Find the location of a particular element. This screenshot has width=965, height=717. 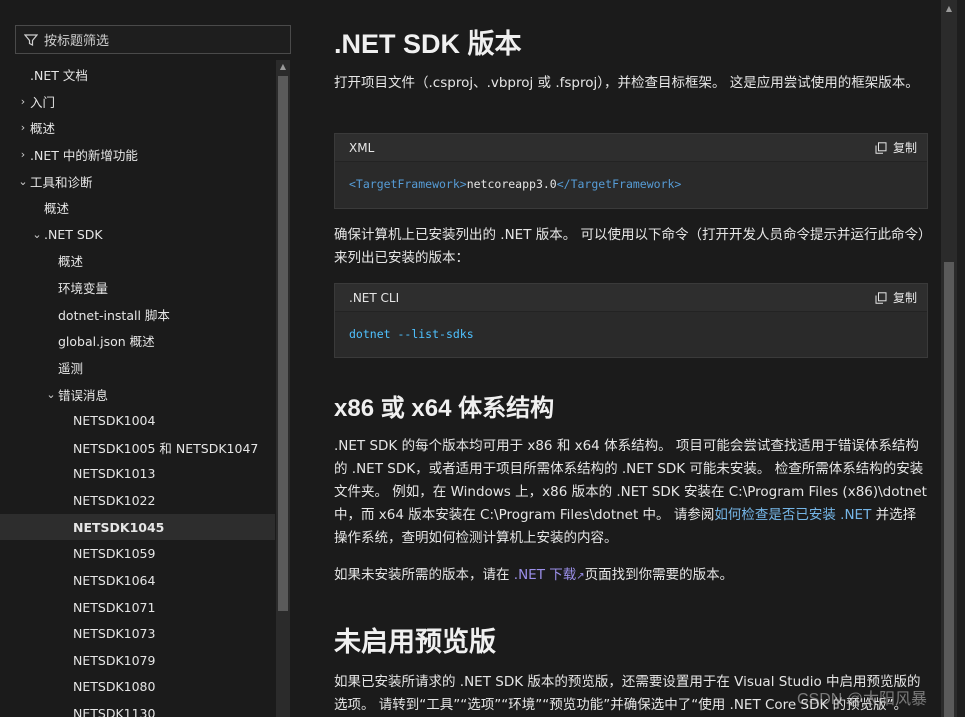

code-header: XML 复制 is located at coordinates (631, 148).